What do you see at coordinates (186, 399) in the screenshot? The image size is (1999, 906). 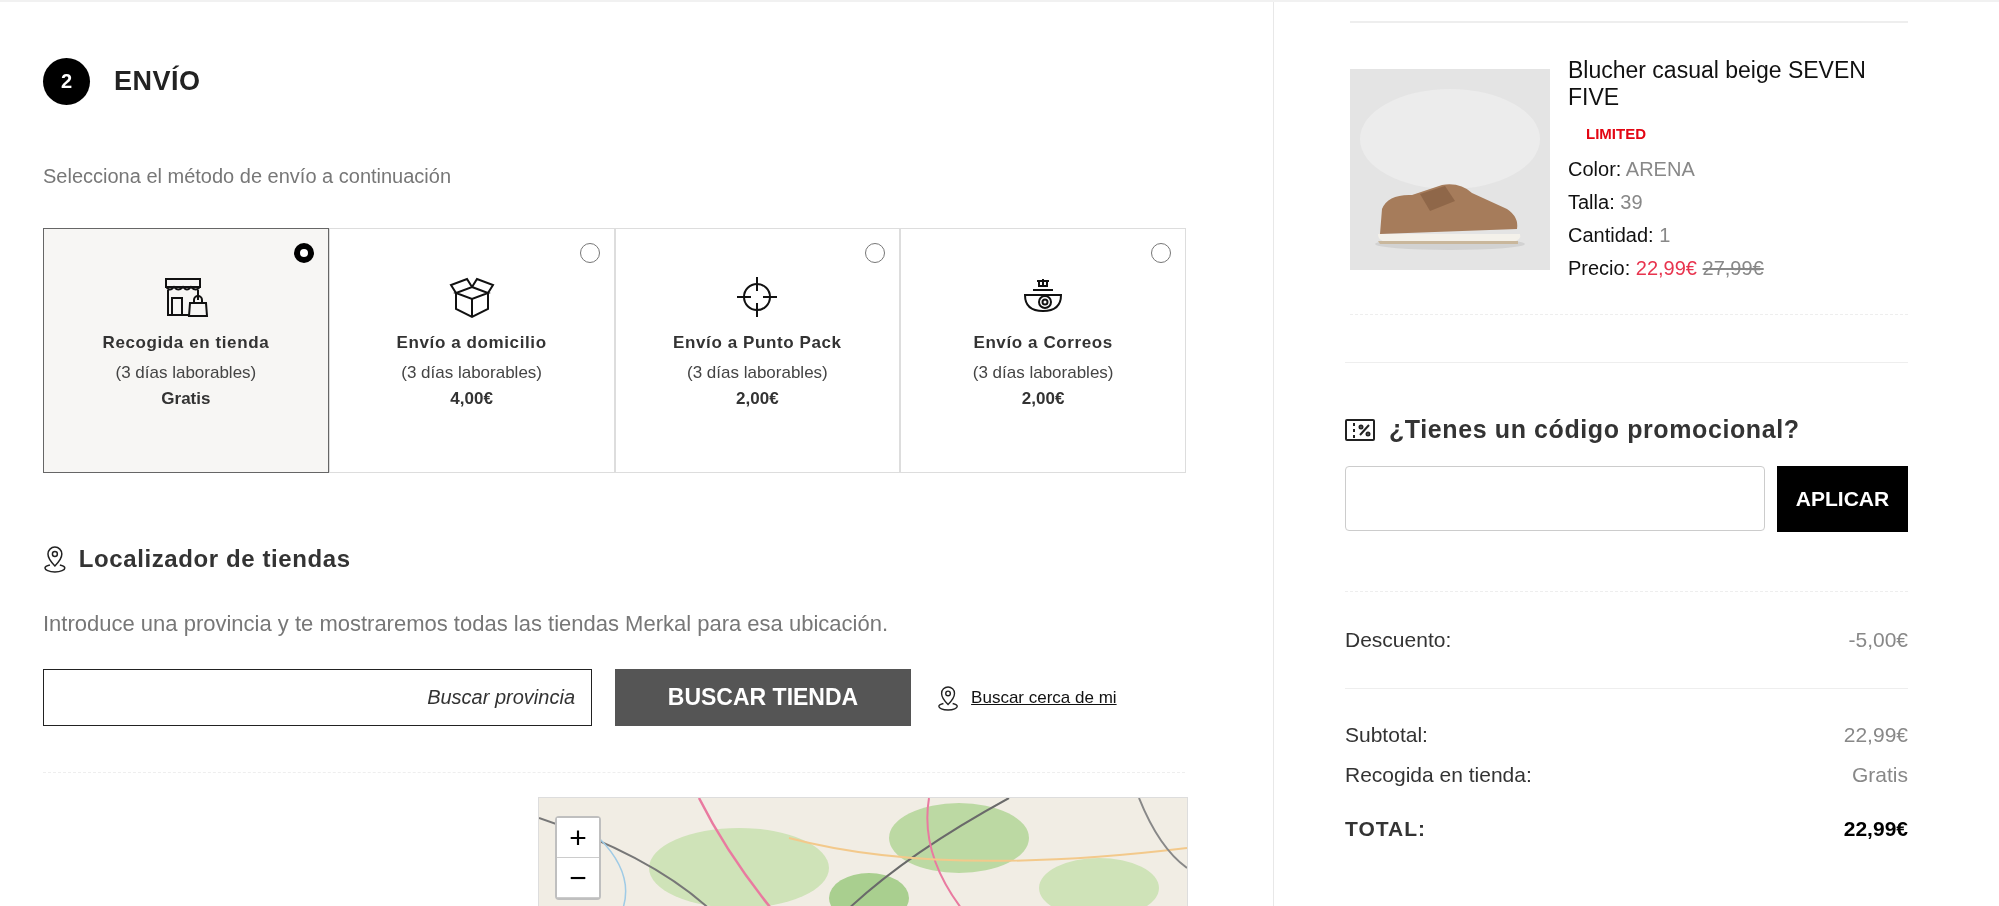 I see `option-price: Gratis` at bounding box center [186, 399].